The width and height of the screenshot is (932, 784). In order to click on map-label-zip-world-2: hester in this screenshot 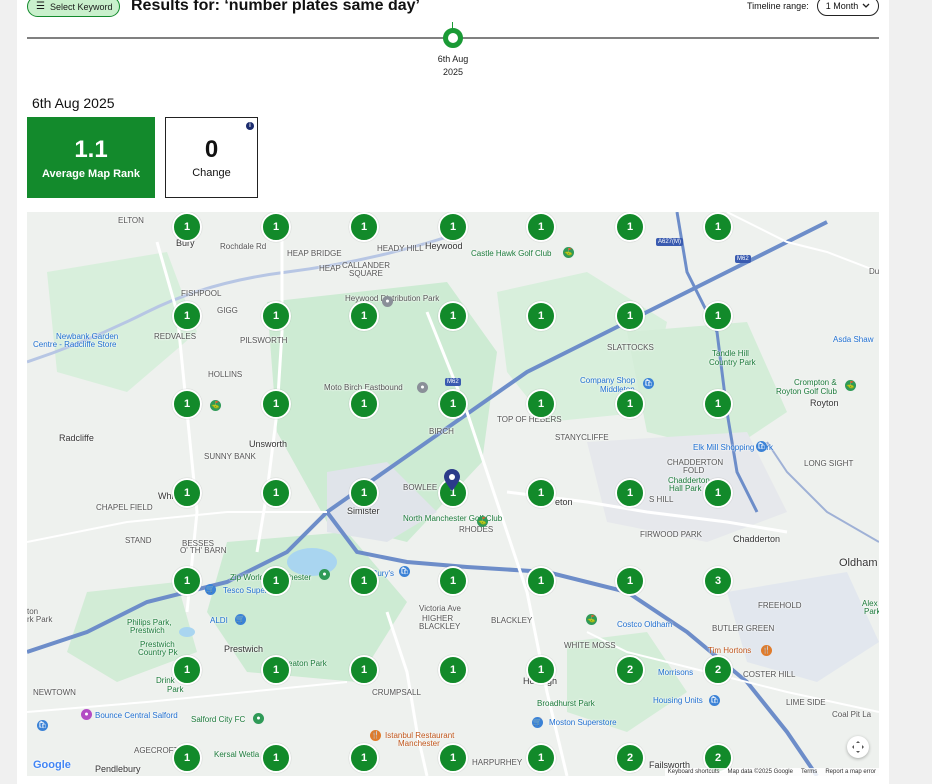, I will do `click(300, 577)`.